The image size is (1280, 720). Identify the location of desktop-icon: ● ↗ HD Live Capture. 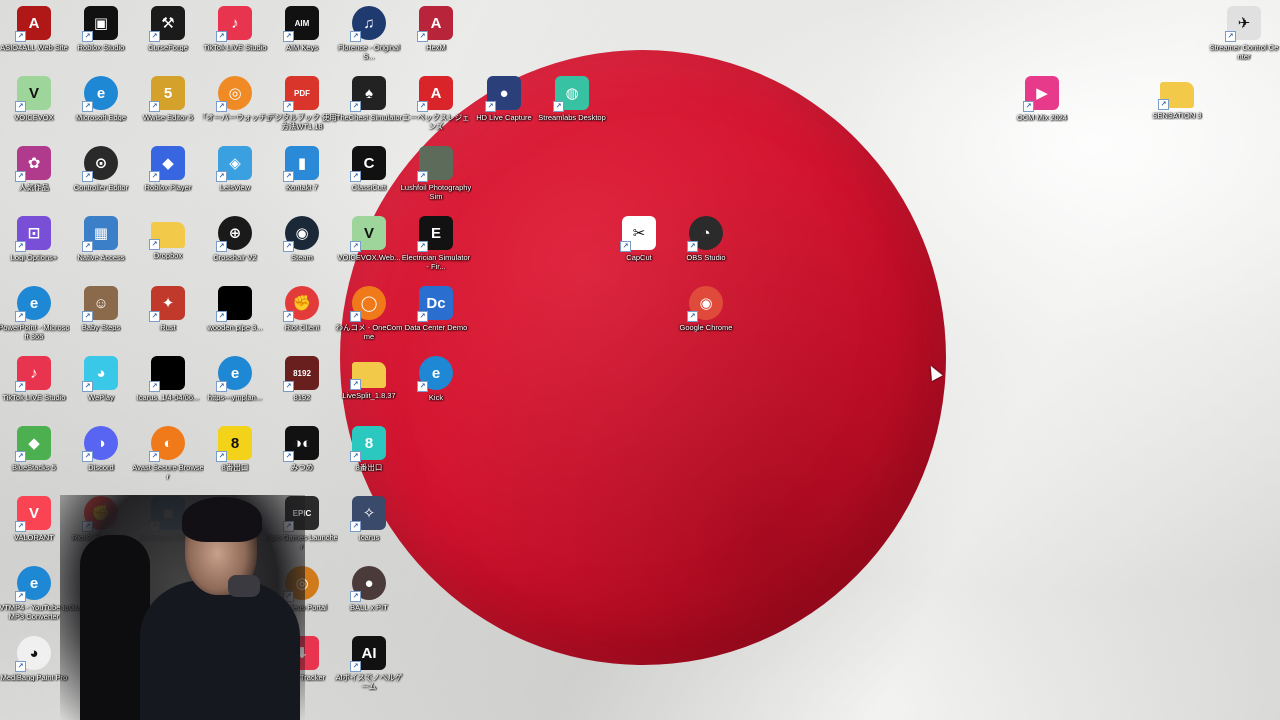
(504, 106).